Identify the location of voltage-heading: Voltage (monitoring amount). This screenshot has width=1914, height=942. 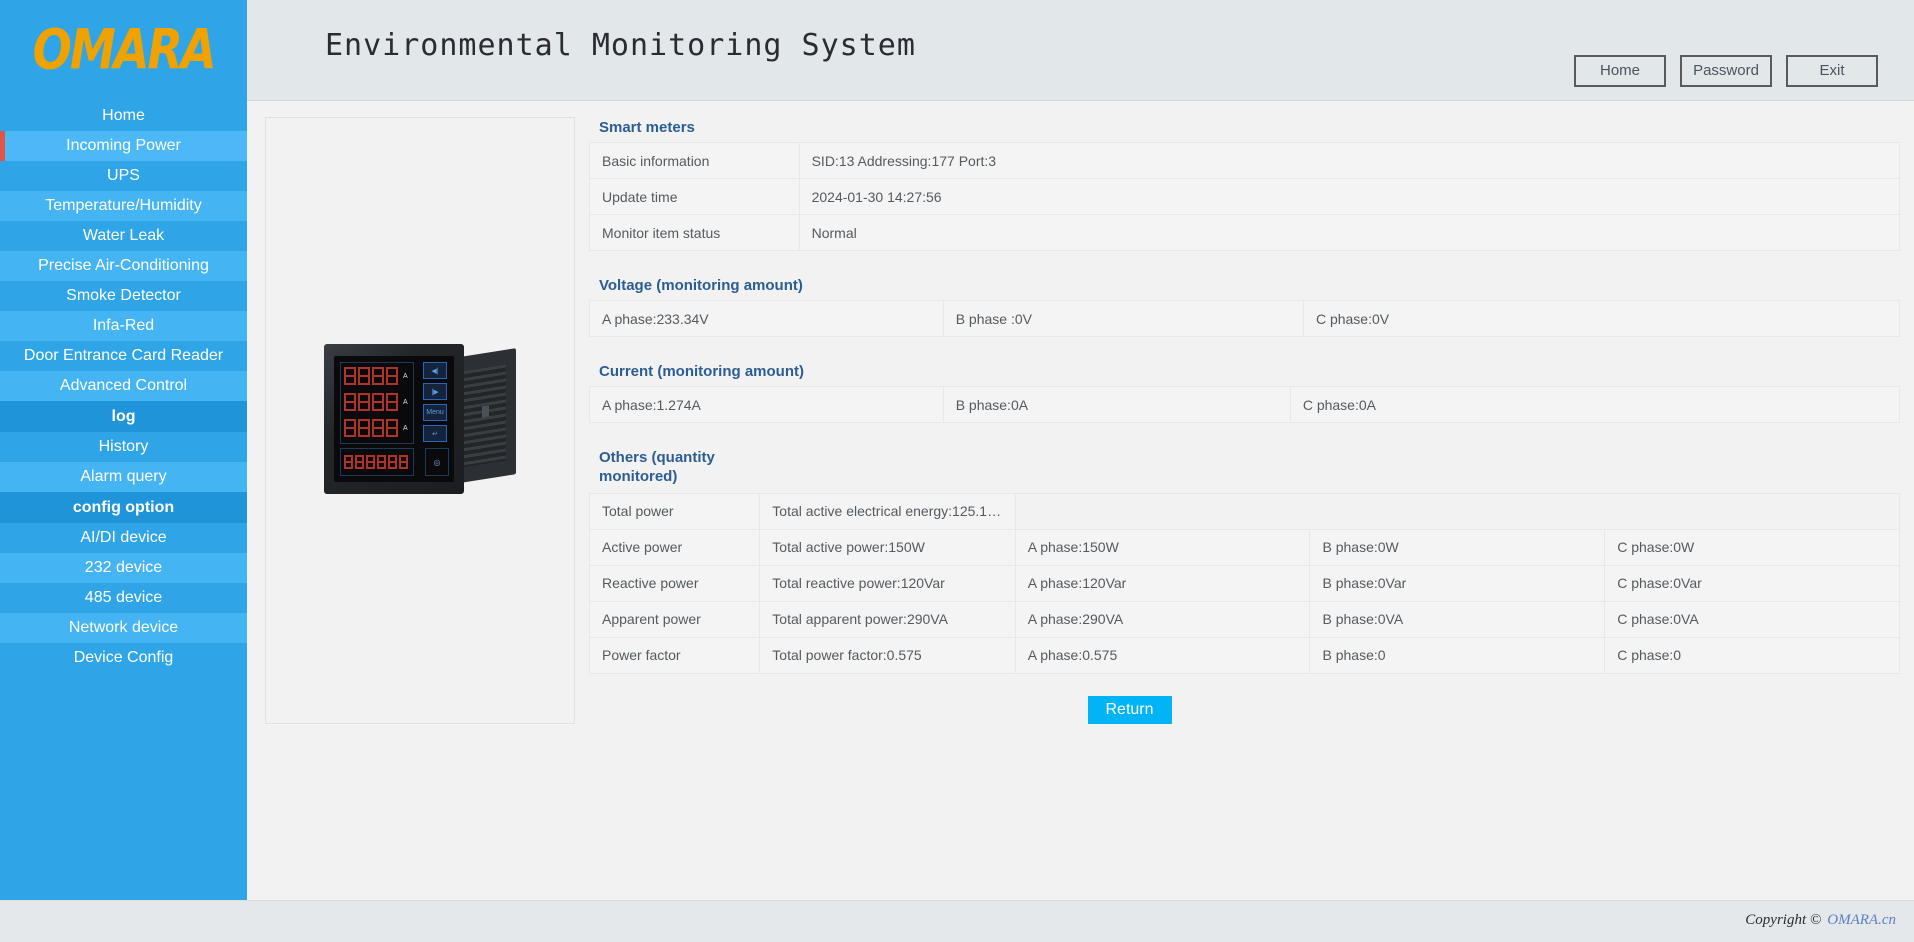
(701, 285).